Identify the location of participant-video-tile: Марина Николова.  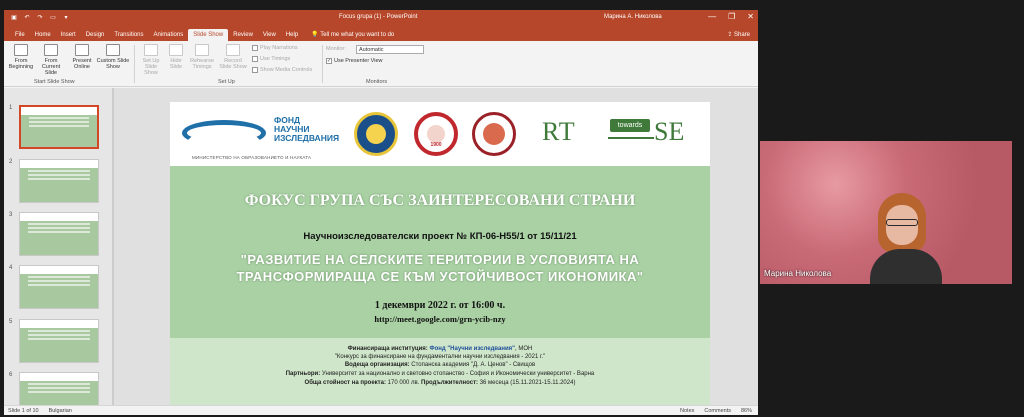
(886, 212).